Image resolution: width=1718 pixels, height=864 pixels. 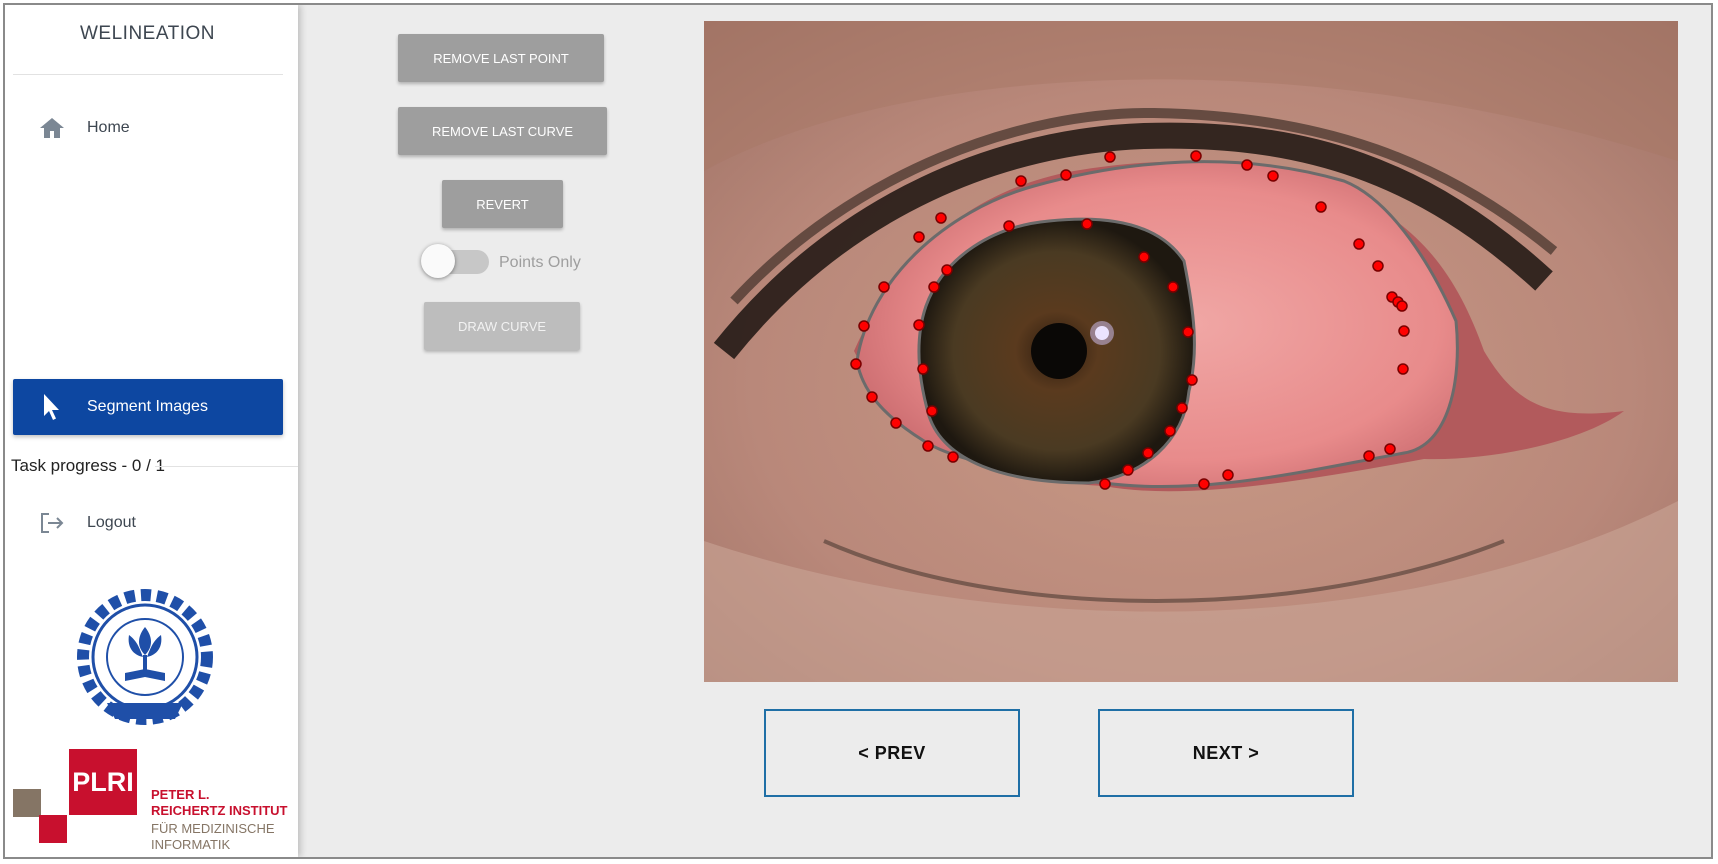 I want to click on toggle-knob, so click(x=438, y=261).